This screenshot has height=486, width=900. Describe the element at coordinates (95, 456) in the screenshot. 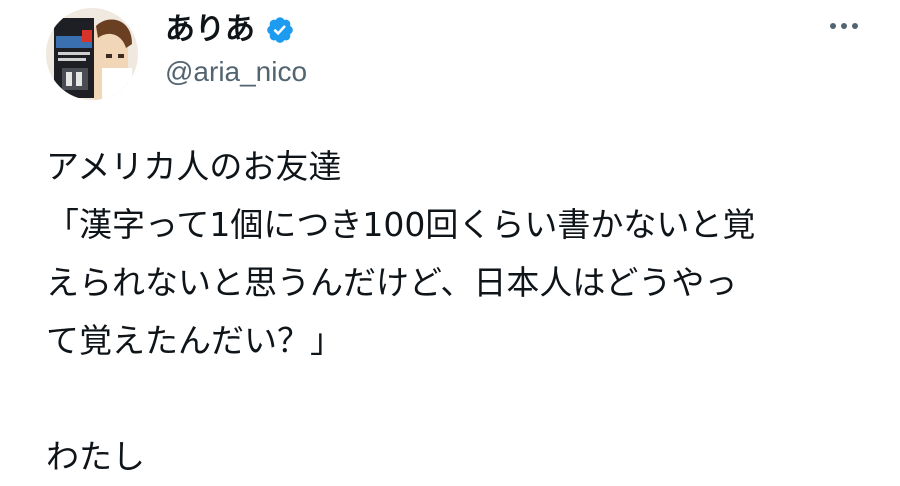

I see `tweet-line: わたし` at that location.